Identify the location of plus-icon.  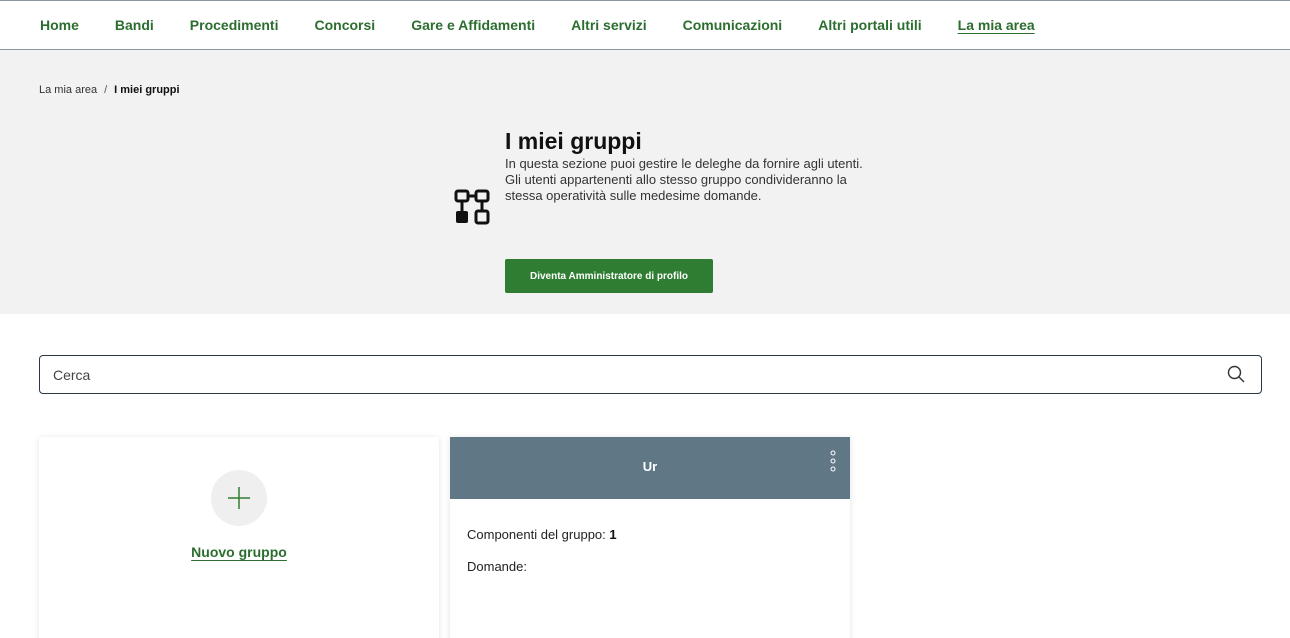
(239, 498).